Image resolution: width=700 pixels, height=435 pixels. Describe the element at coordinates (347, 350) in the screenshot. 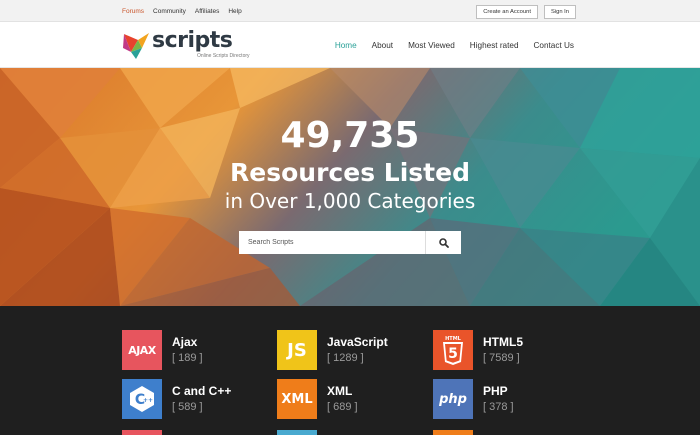

I see `category-javascript: JS JavaScript [ 1289 ]` at that location.